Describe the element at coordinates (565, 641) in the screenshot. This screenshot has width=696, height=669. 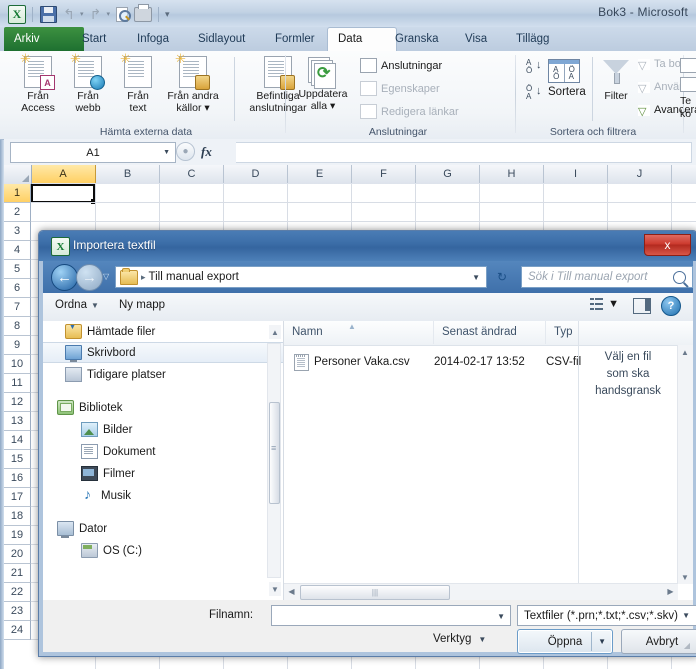
I see `open-button: Öppna ▼` at that location.